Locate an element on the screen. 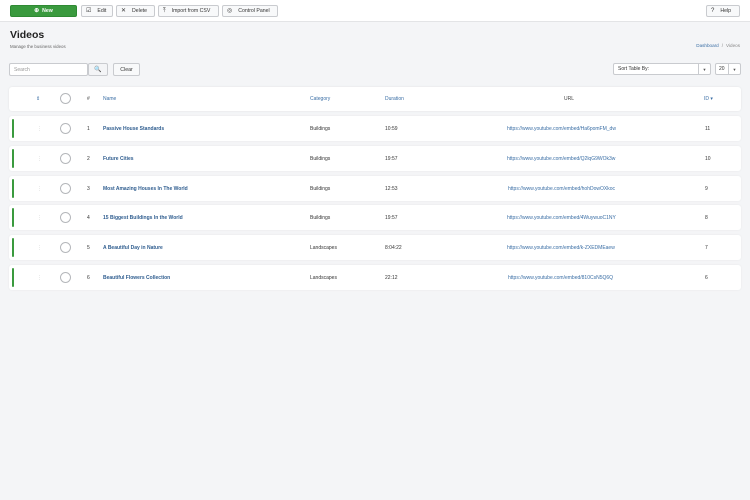  row-number: 5 is located at coordinates (88, 247).